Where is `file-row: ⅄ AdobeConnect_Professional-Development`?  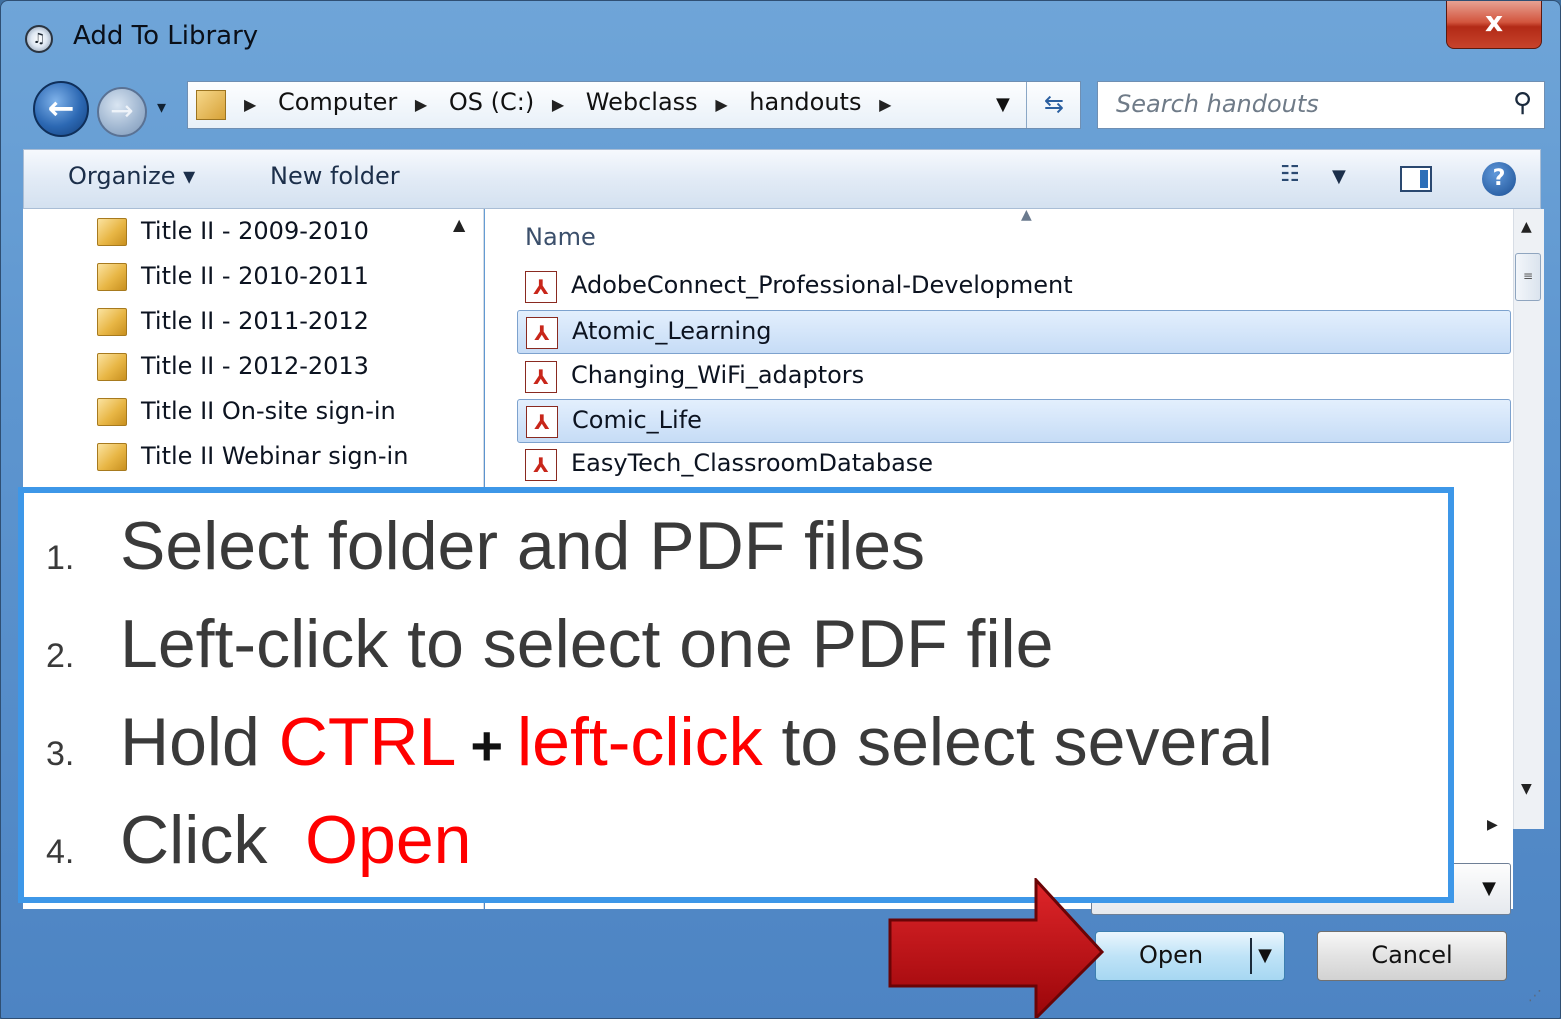
file-row: ⅄ AdobeConnect_Professional-Development is located at coordinates (1014, 287).